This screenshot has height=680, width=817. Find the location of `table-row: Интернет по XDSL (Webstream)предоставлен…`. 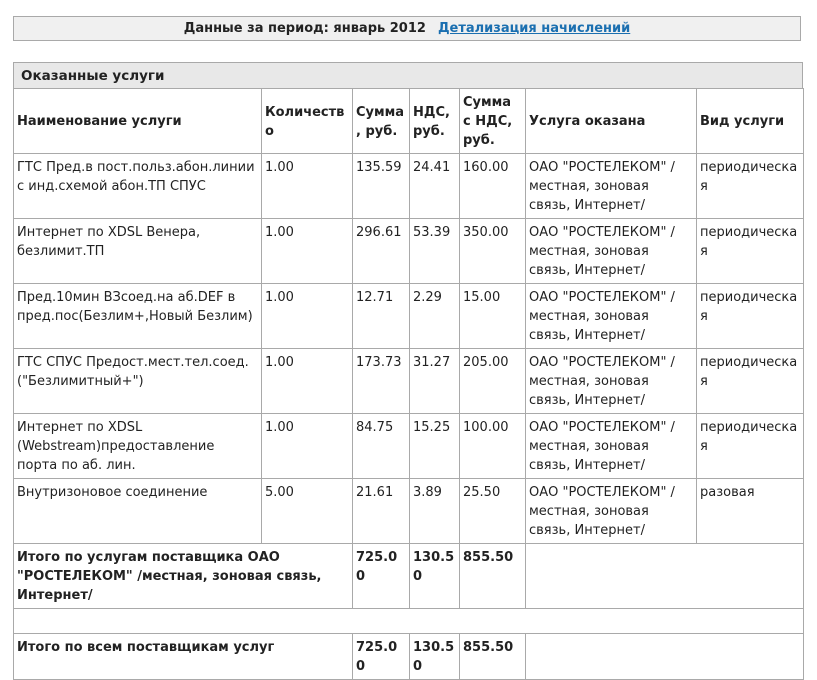

table-row: Интернет по XDSL (Webstream)предоставлен… is located at coordinates (408, 446).